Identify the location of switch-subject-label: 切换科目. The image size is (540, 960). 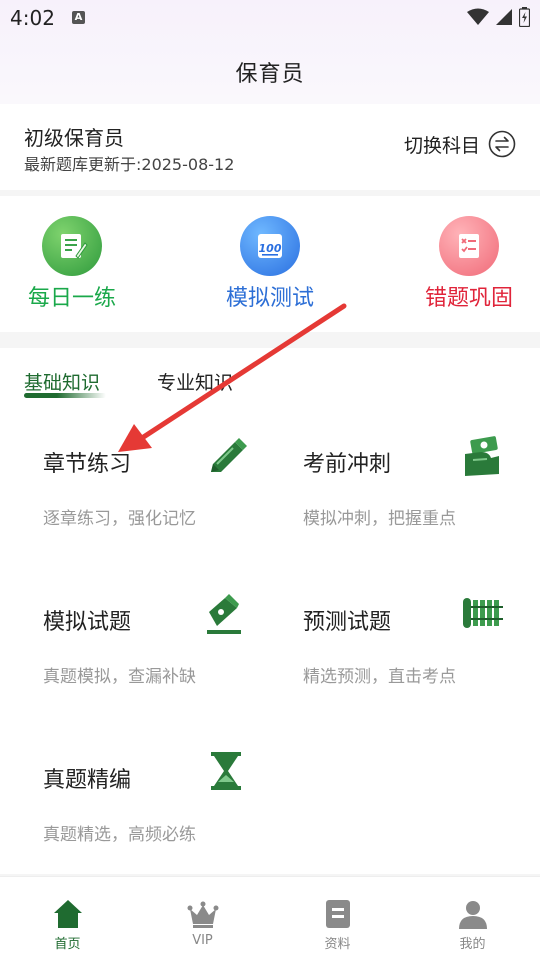
(441, 145).